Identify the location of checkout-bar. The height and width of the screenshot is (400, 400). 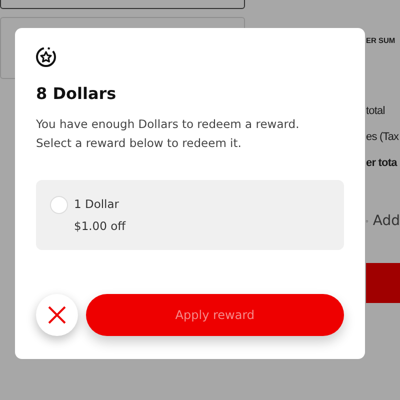
(383, 283).